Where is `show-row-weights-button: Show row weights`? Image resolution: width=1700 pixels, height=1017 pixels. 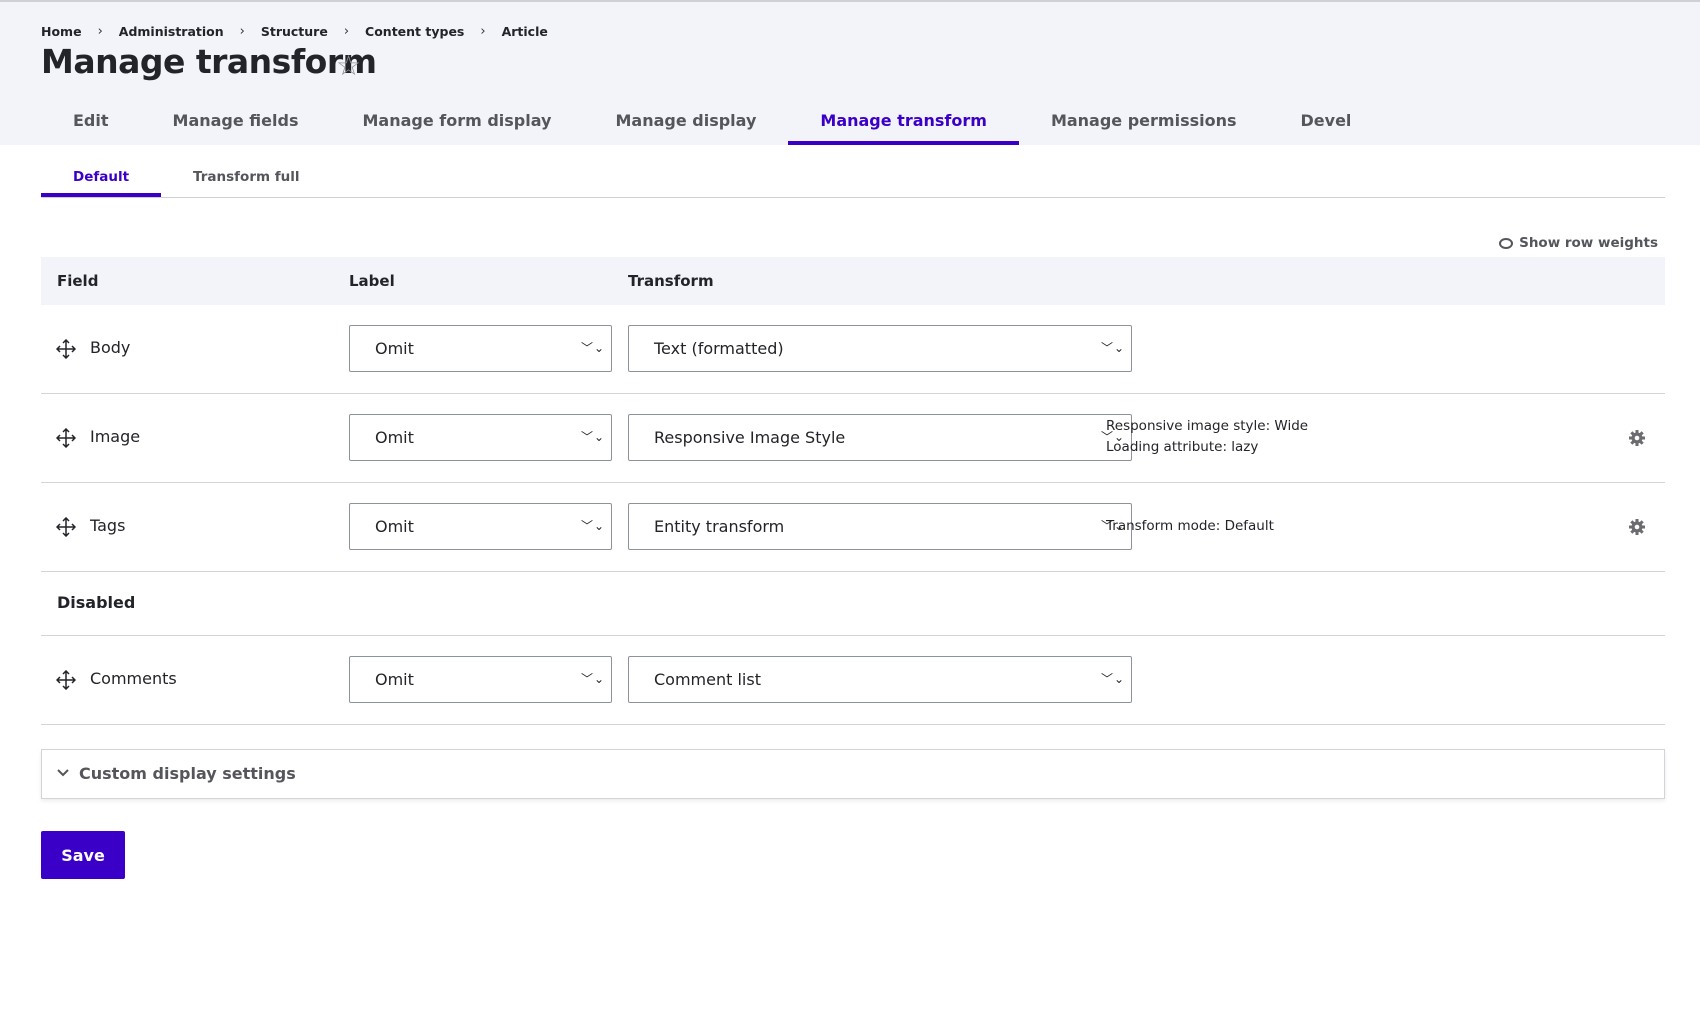
show-row-weights-button: Show row weights is located at coordinates (1578, 243).